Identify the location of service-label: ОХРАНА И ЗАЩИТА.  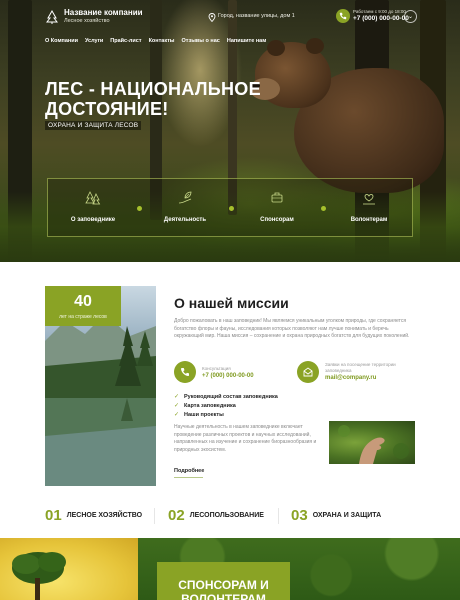
(347, 515).